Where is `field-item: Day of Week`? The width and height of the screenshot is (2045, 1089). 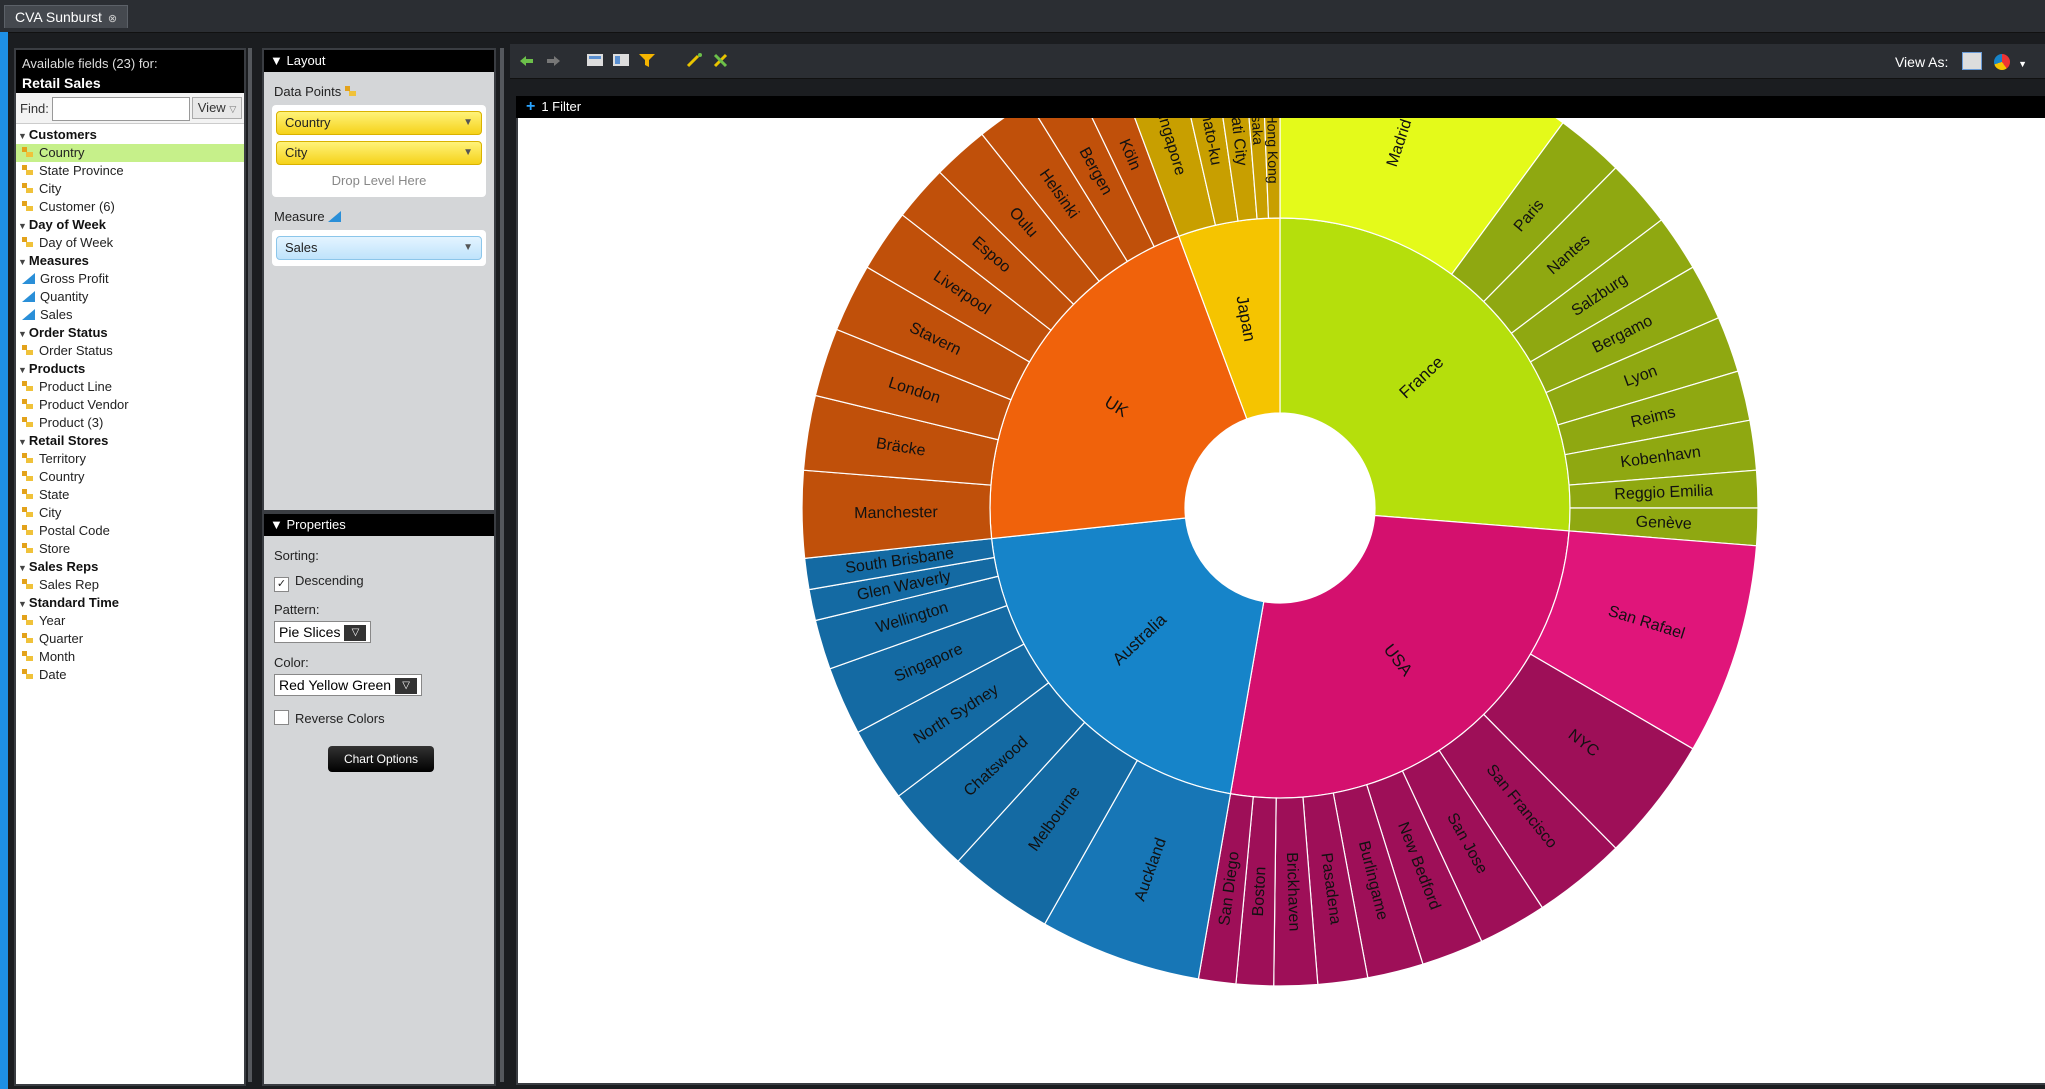
field-item: Day of Week is located at coordinates (130, 243).